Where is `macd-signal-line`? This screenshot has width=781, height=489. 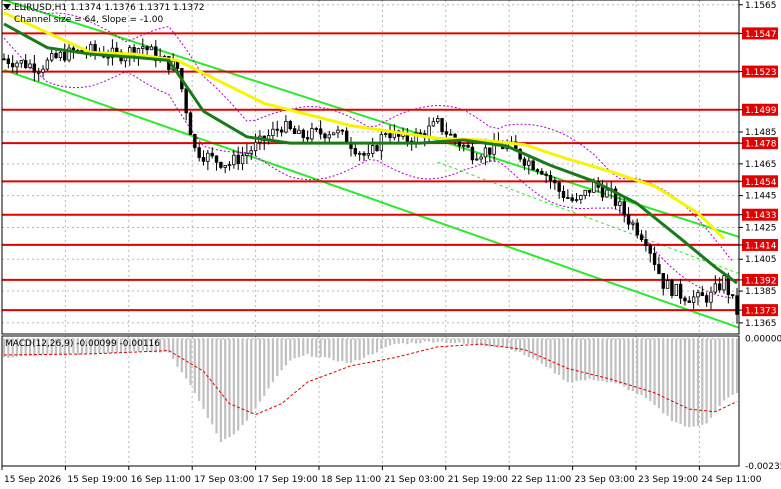 macd-signal-line is located at coordinates (370, 379).